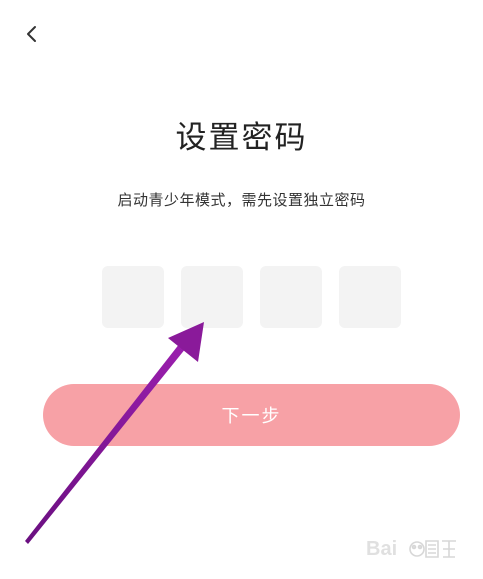  Describe the element at coordinates (381, 549) in the screenshot. I see `svg-text: Bai` at that location.